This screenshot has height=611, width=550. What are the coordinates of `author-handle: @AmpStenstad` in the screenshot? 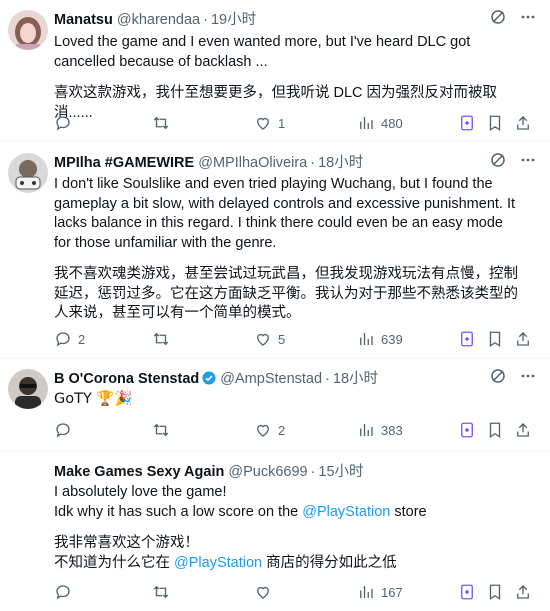 It's located at (271, 379).